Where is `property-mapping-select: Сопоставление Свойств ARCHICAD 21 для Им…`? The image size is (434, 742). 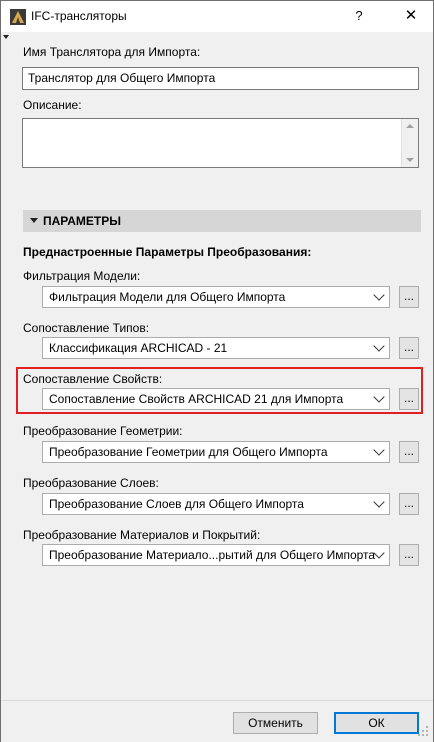
property-mapping-select: Сопоставление Свойств ARCHICAD 21 для Им… is located at coordinates (216, 399).